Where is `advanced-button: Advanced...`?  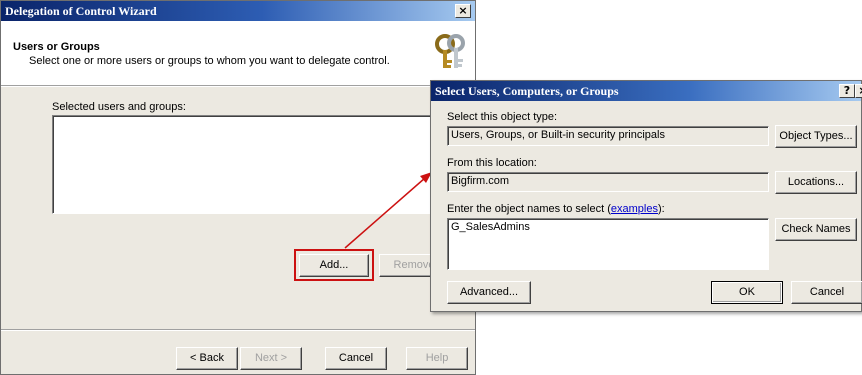
advanced-button: Advanced... is located at coordinates (489, 292).